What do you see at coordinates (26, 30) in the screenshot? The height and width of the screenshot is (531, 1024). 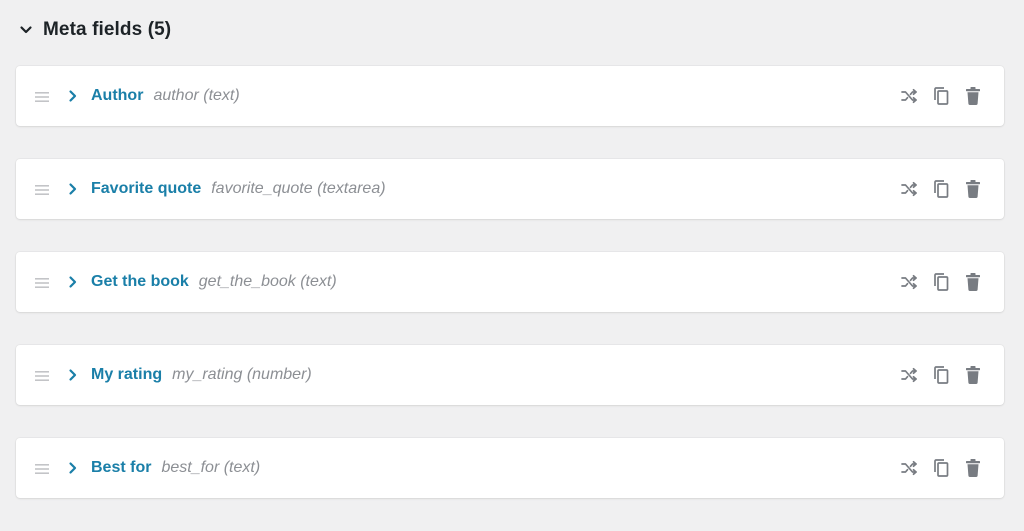 I see `chevron-down-icon` at bounding box center [26, 30].